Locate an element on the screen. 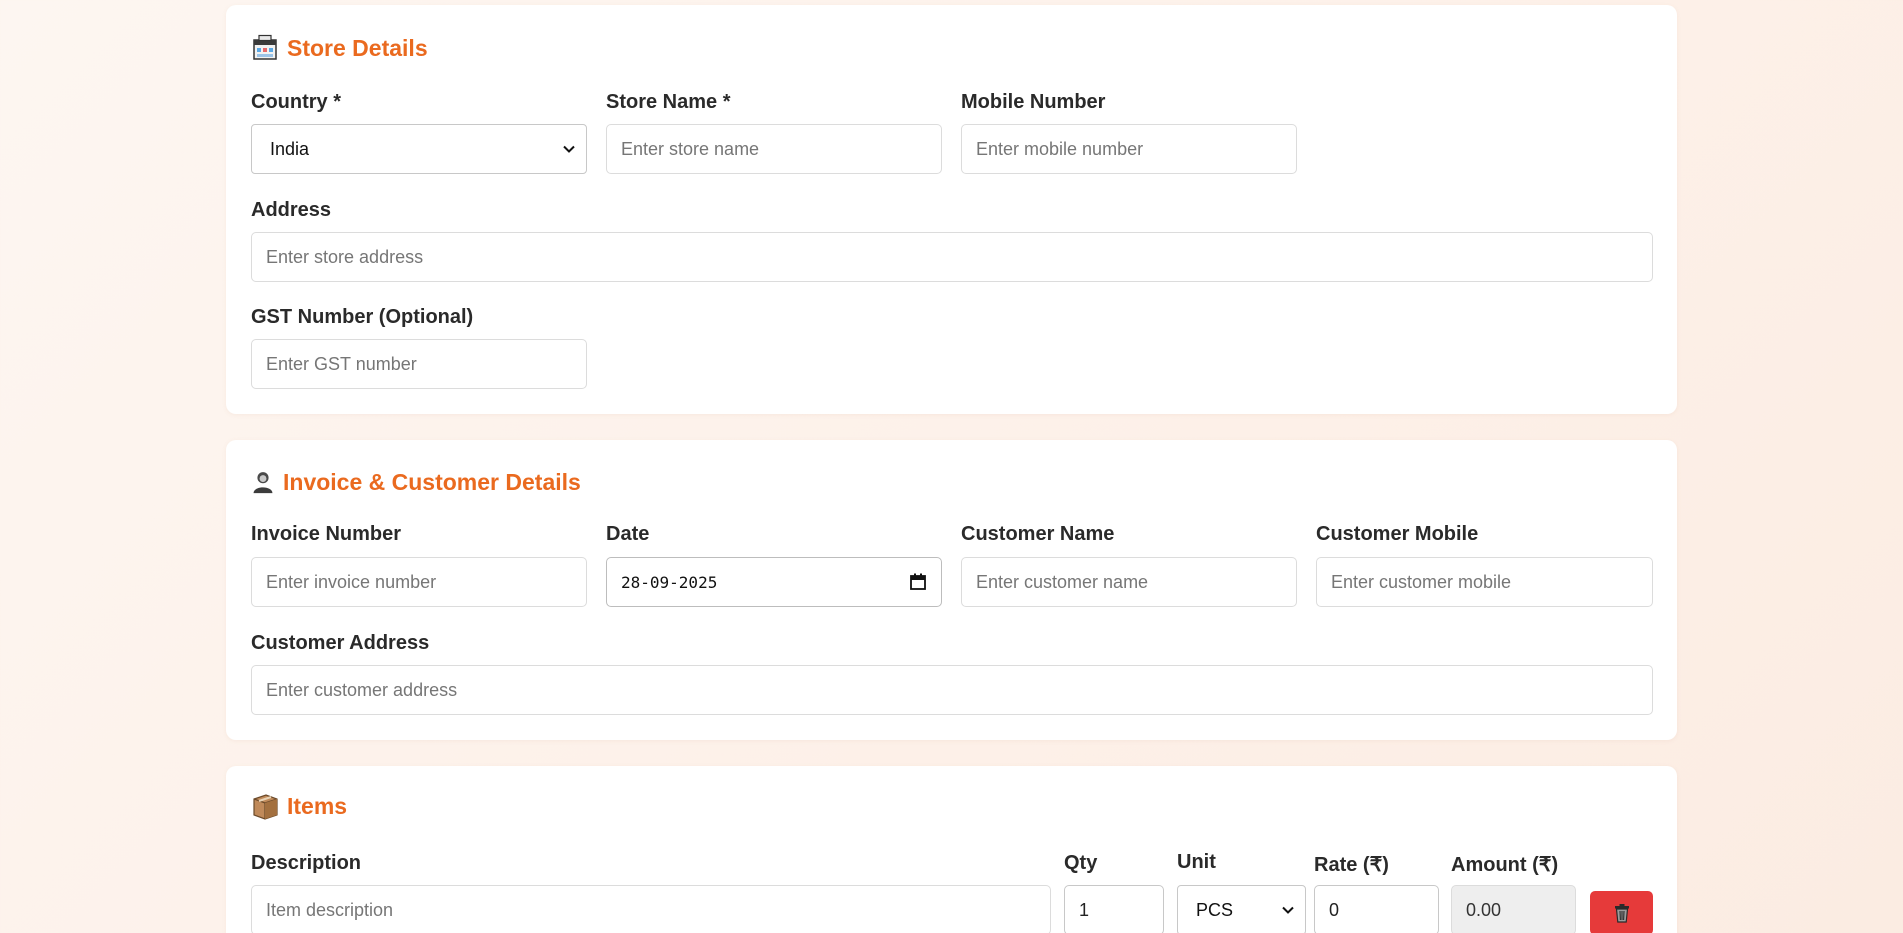 This screenshot has width=1903, height=933. items-title: Items is located at coordinates (317, 805).